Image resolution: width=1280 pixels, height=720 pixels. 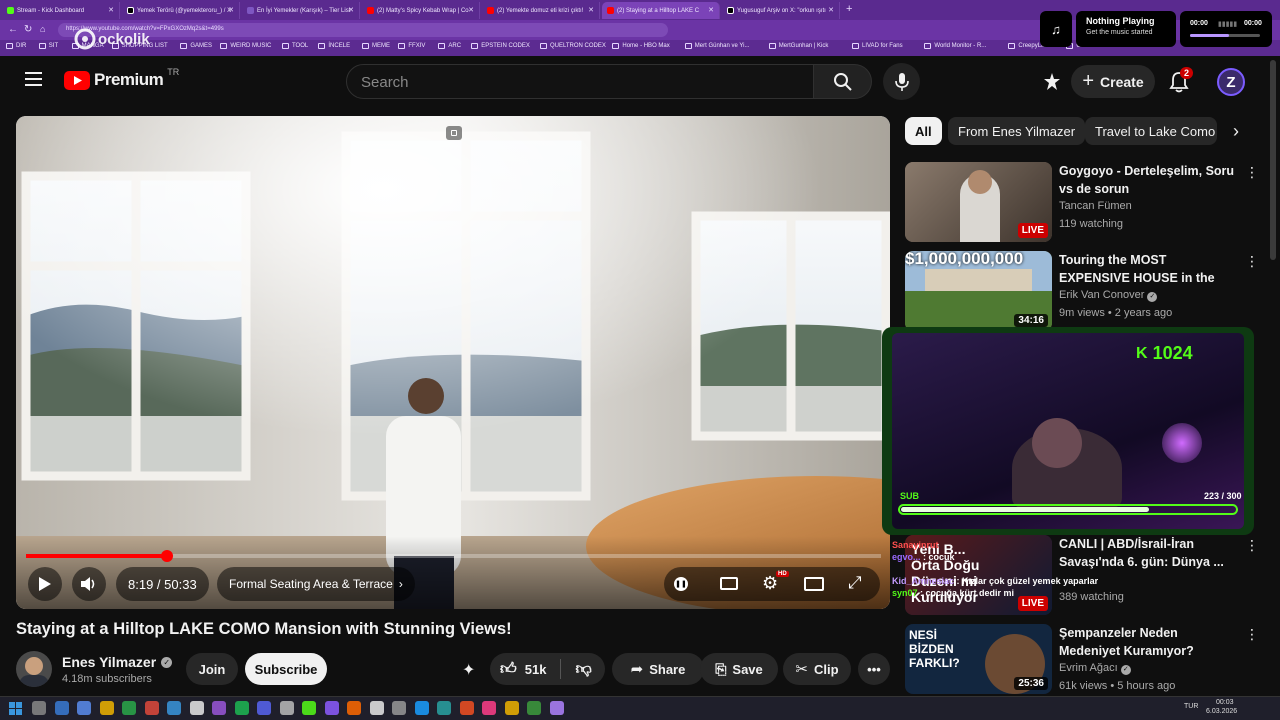 What do you see at coordinates (1221, 711) in the screenshot?
I see `clock-date: 6.03.2026` at bounding box center [1221, 711].